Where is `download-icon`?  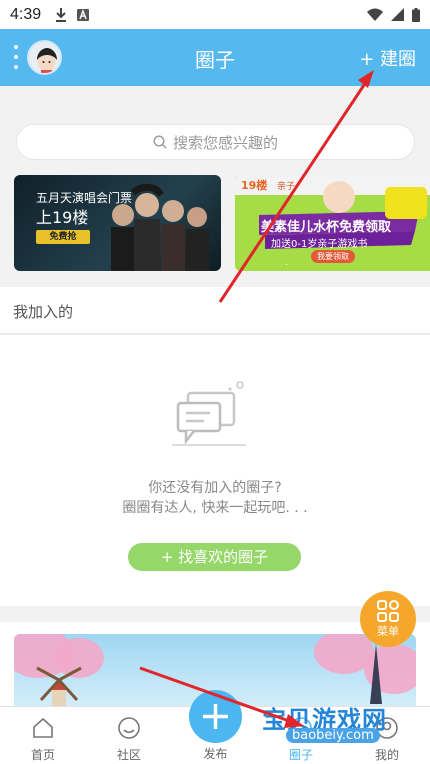 download-icon is located at coordinates (61, 14).